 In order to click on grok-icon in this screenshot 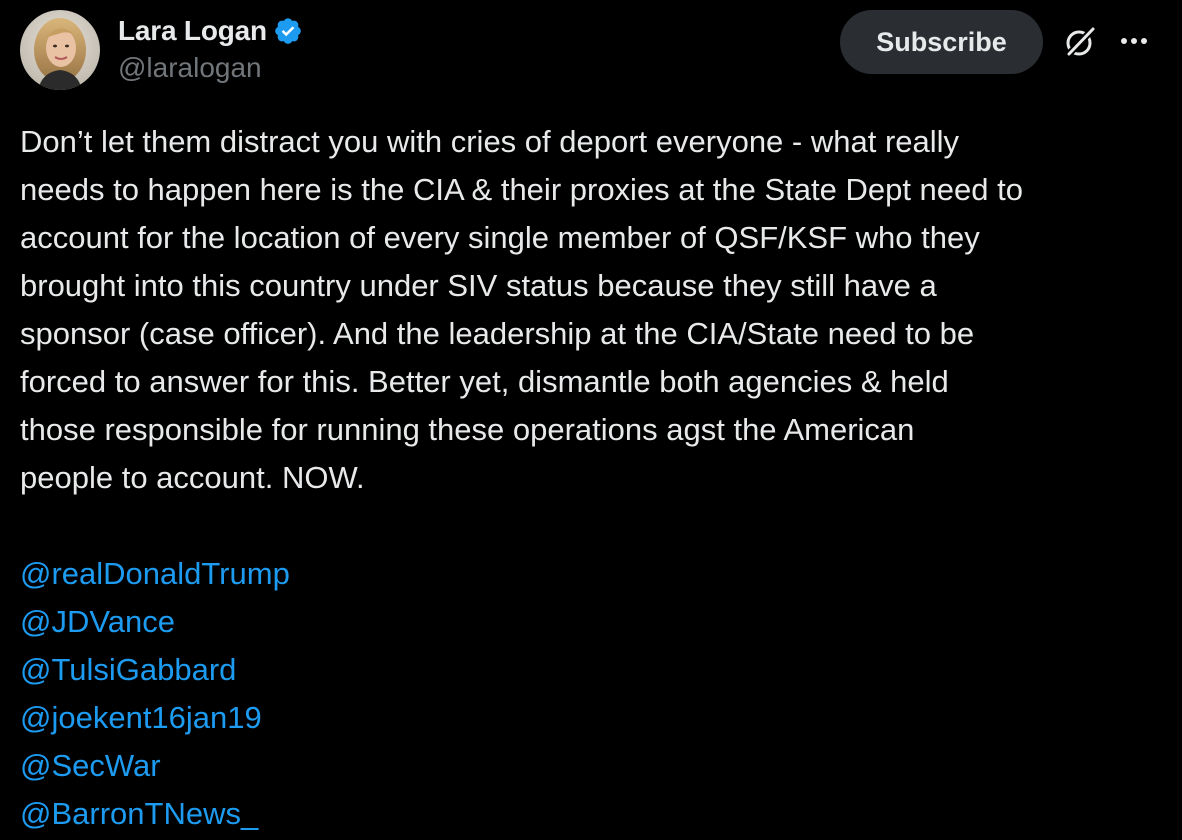, I will do `click(1080, 42)`.